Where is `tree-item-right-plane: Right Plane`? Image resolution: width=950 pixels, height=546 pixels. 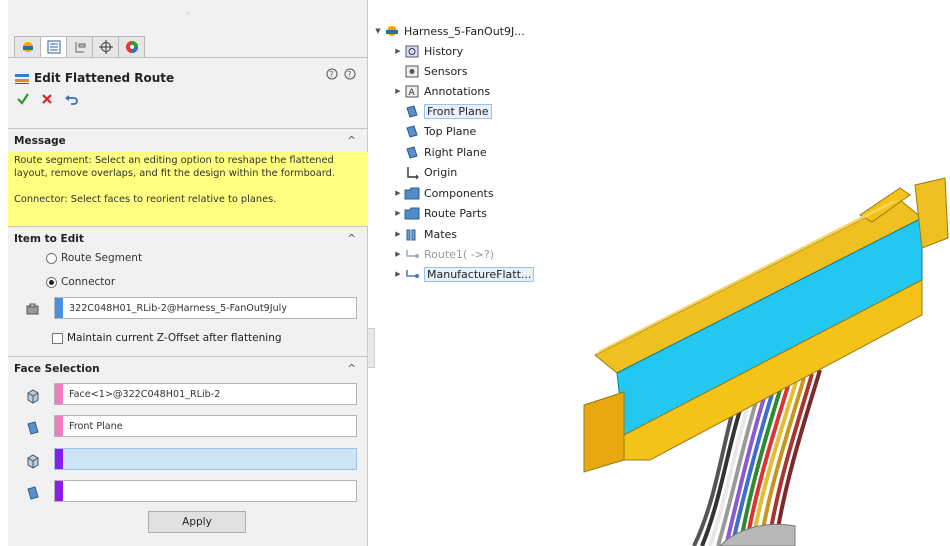 tree-item-right-plane: Right Plane is located at coordinates (439, 152).